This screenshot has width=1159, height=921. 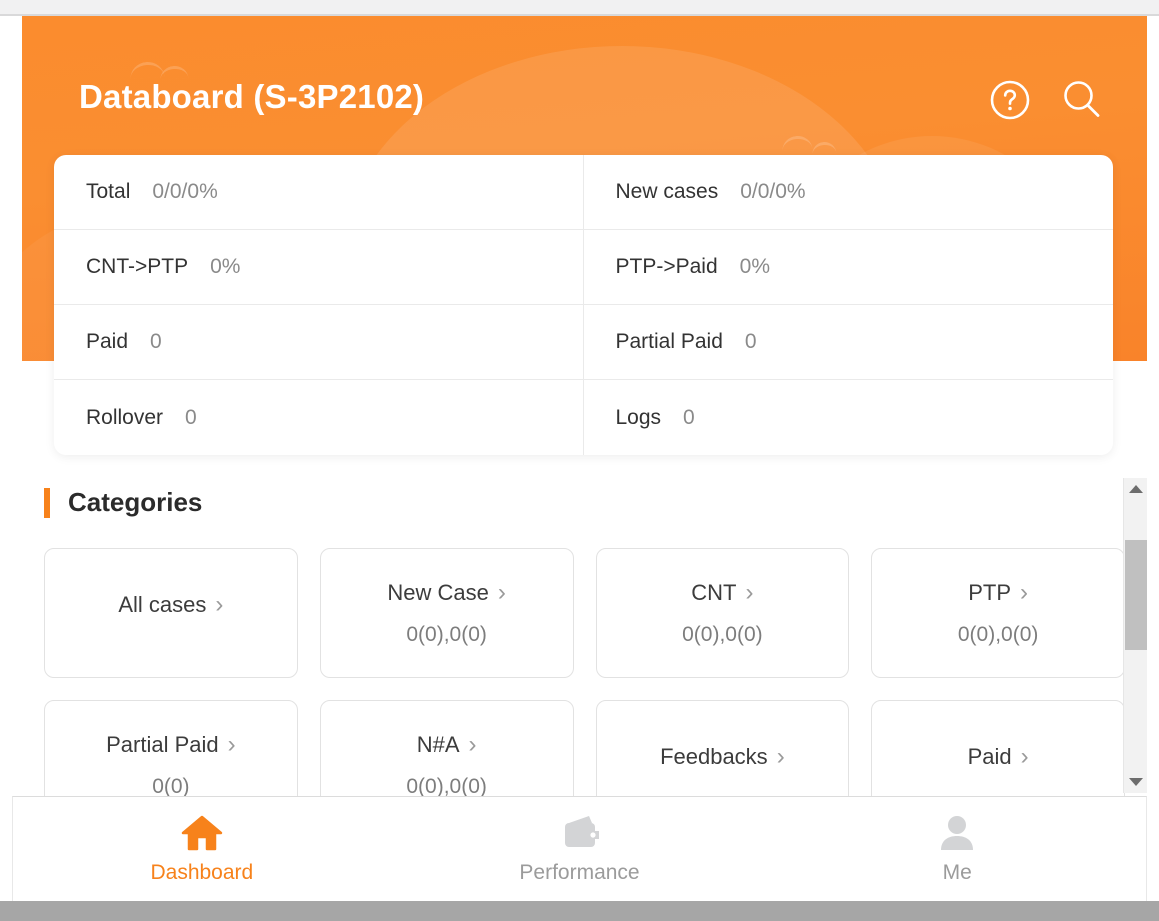 What do you see at coordinates (1046, 100) in the screenshot?
I see `header-actions` at bounding box center [1046, 100].